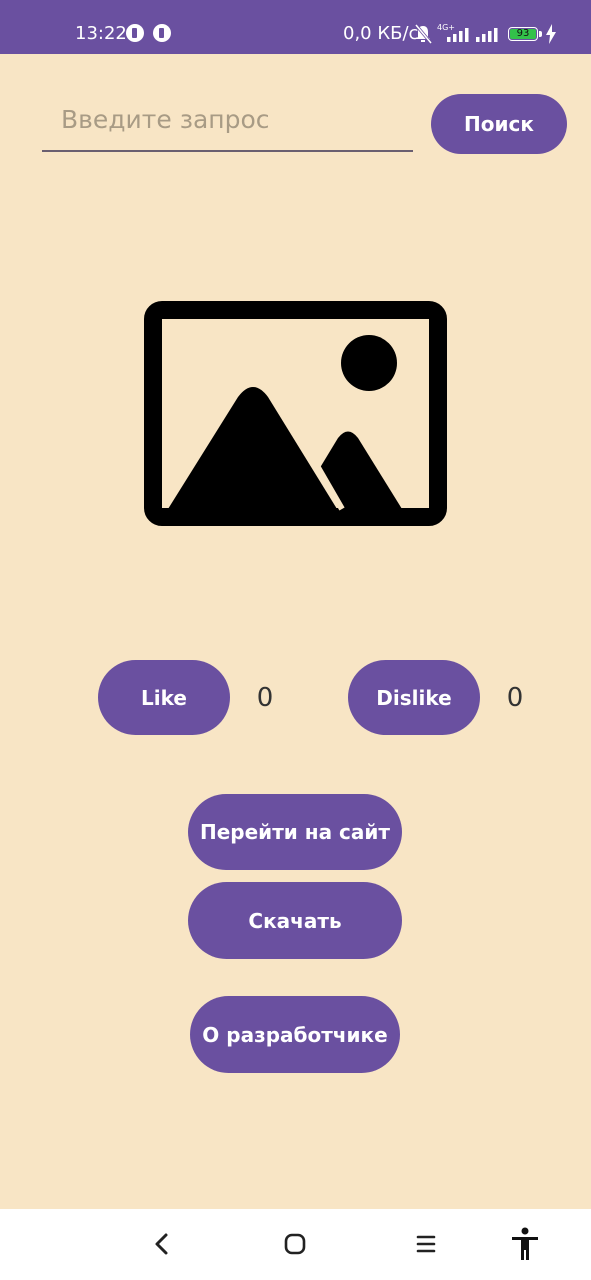  I want to click on menu-icon, so click(426, 1244).